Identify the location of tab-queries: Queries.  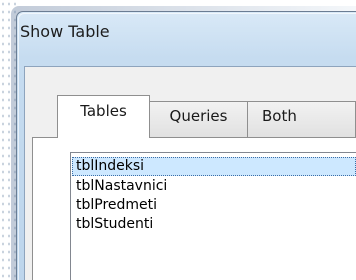
(198, 119).